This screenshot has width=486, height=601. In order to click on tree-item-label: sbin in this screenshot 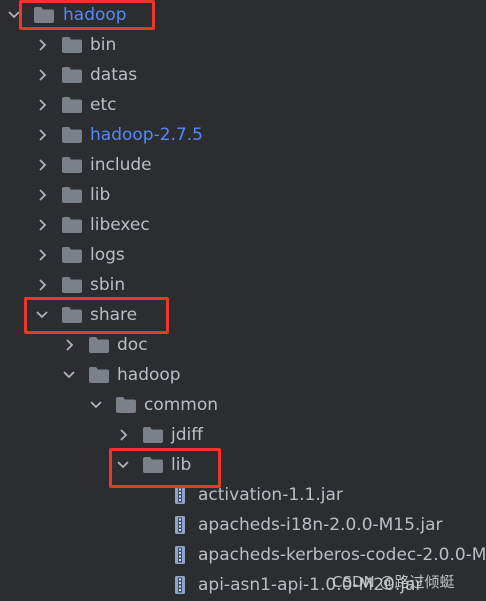, I will do `click(108, 285)`.